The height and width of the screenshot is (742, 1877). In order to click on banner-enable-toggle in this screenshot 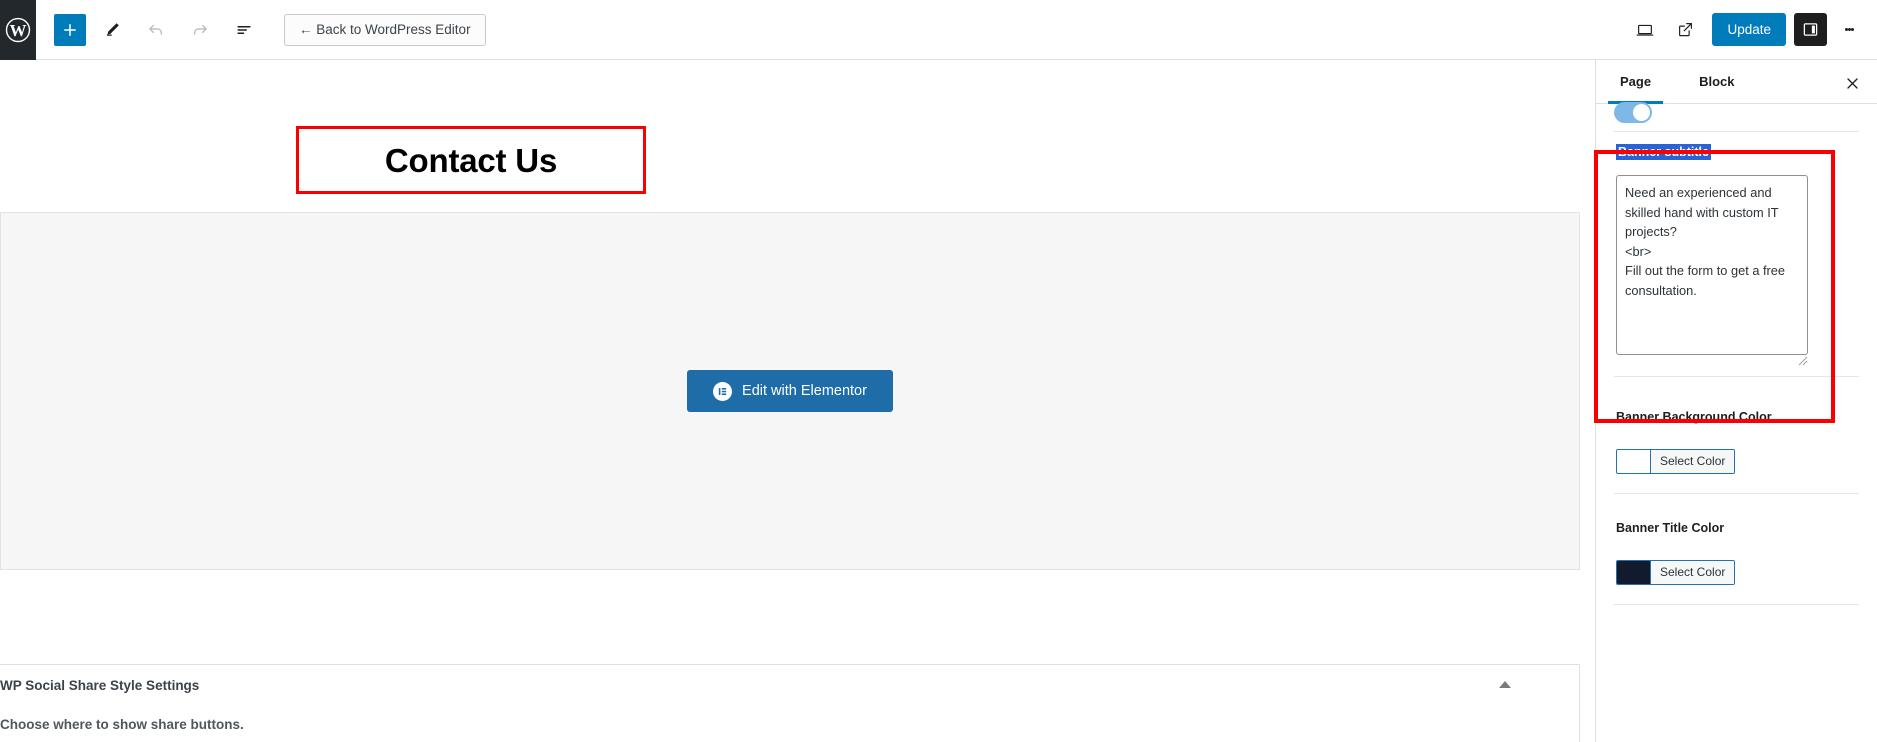, I will do `click(1633, 112)`.